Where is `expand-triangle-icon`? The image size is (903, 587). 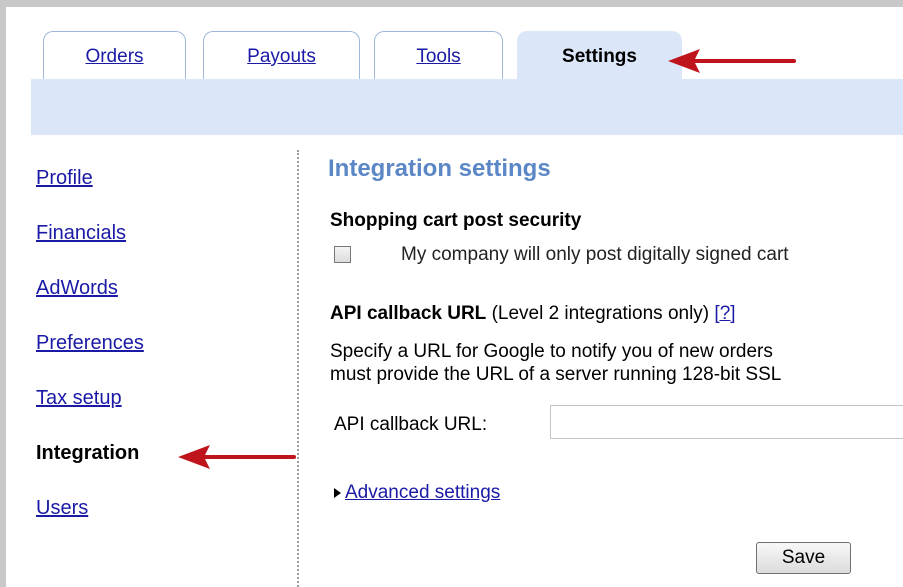 expand-triangle-icon is located at coordinates (337, 492).